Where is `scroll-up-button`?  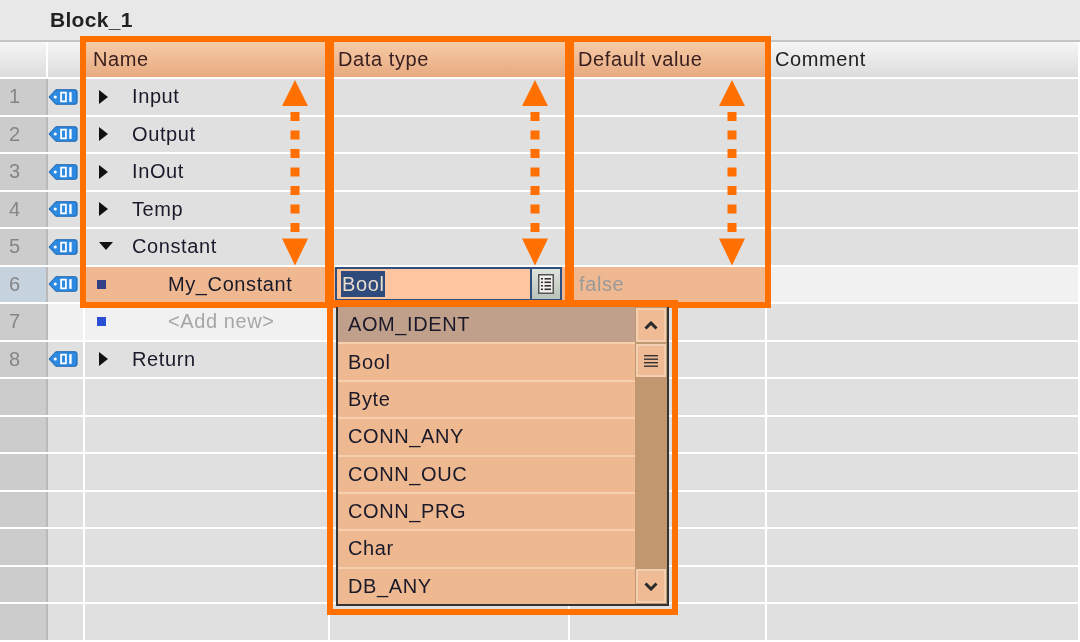 scroll-up-button is located at coordinates (651, 325).